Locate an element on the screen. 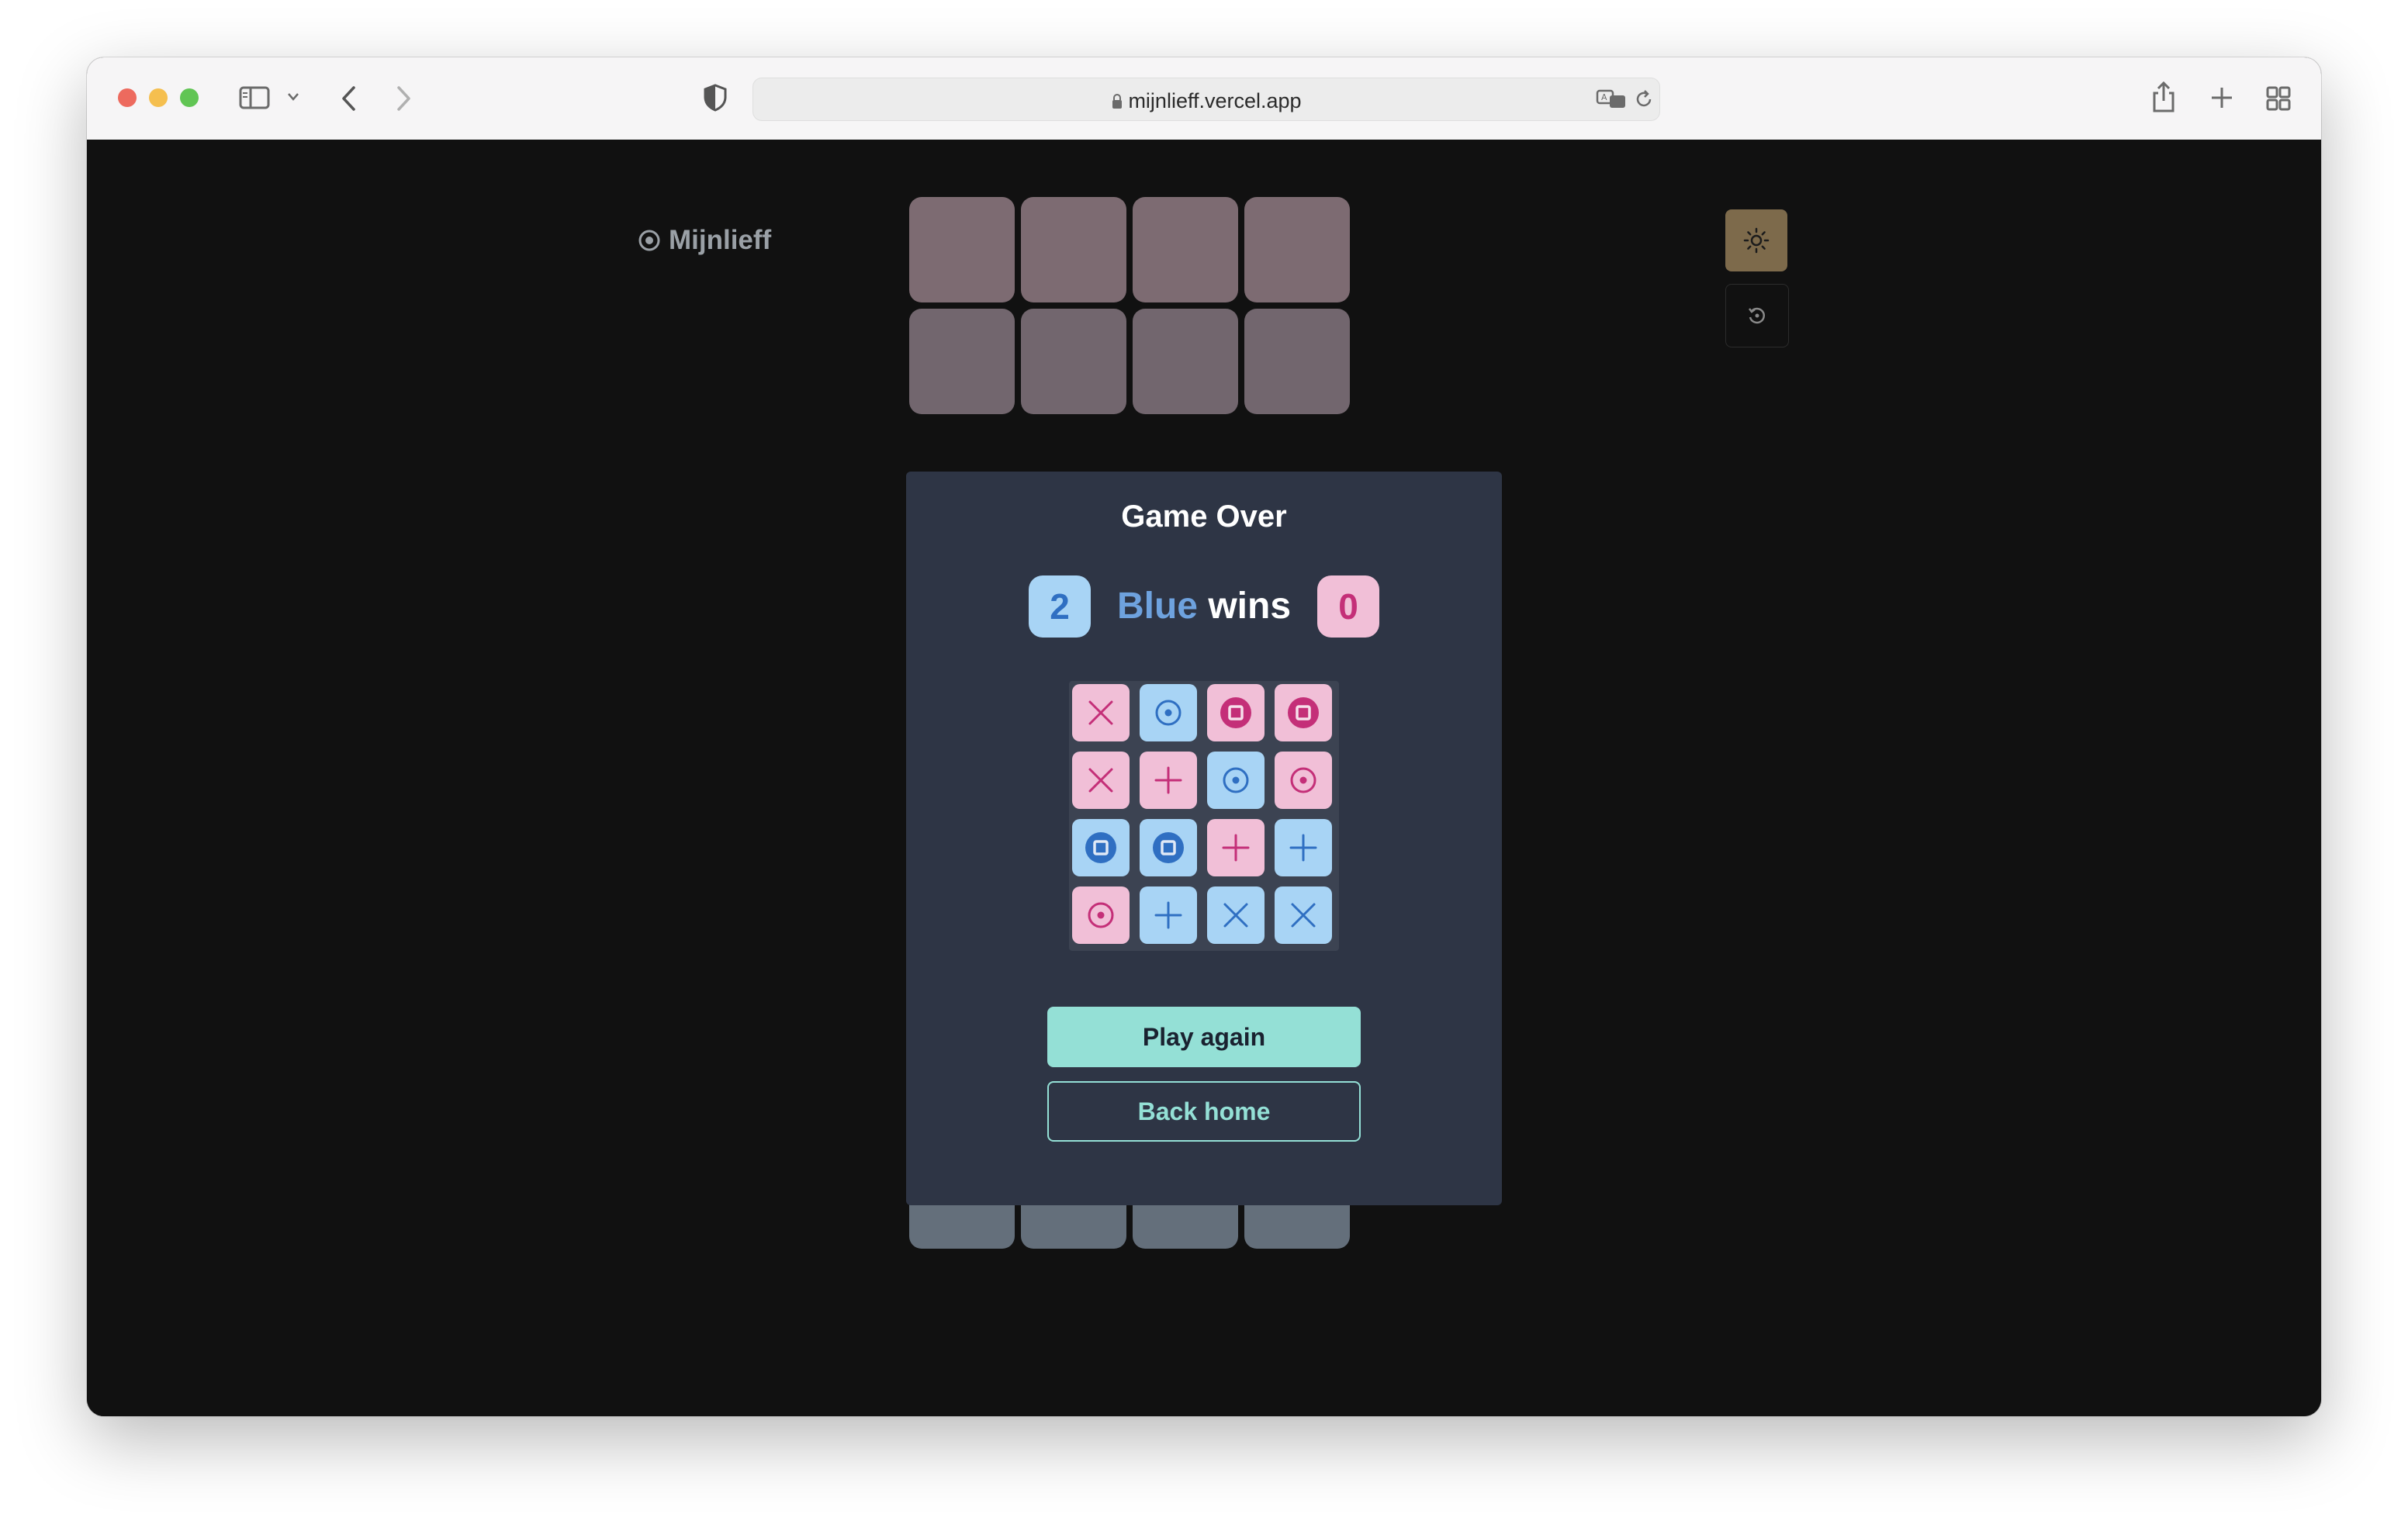 This screenshot has height=1531, width=2408. svg-text: A is located at coordinates (1604, 97).